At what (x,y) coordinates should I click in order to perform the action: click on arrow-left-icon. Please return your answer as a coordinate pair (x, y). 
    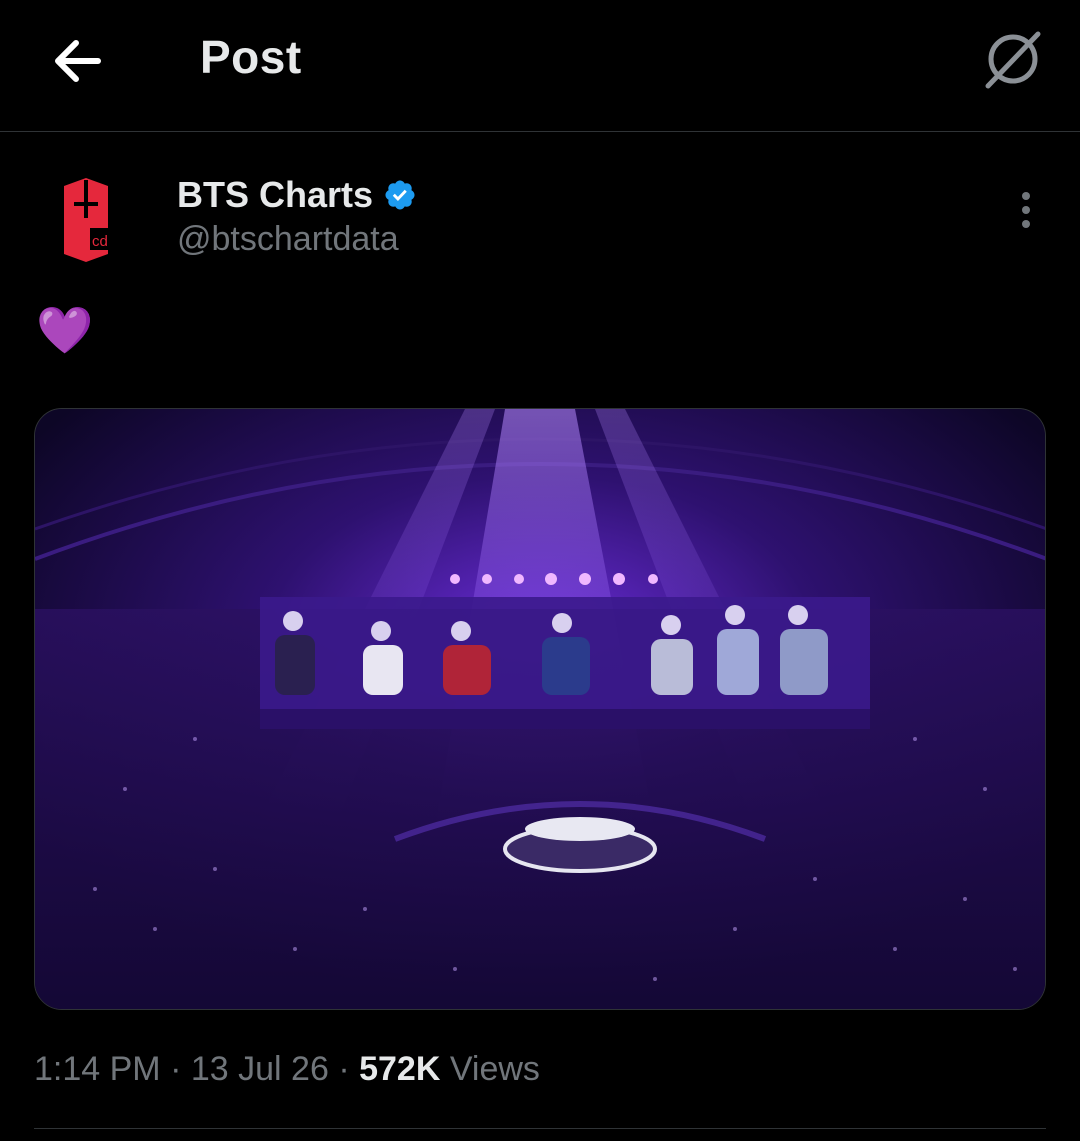
    Looking at the image, I should click on (78, 61).